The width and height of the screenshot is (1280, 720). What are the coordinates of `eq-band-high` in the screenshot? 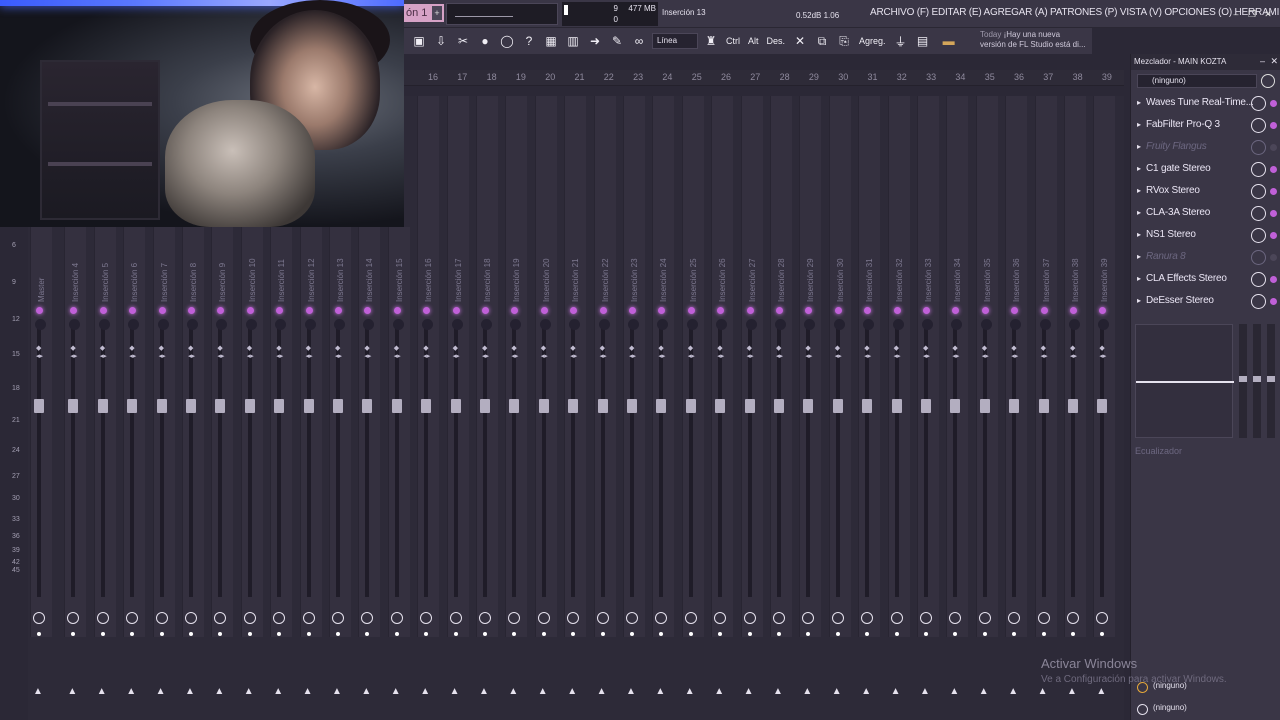 It's located at (1271, 381).